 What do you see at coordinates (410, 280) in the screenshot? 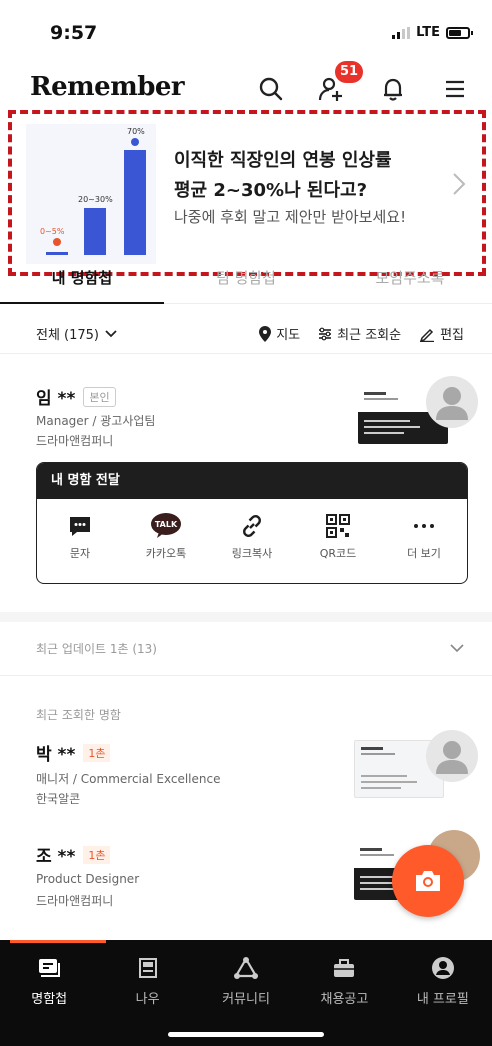
I see `tab-group-directory: 모임주소록` at bounding box center [410, 280].